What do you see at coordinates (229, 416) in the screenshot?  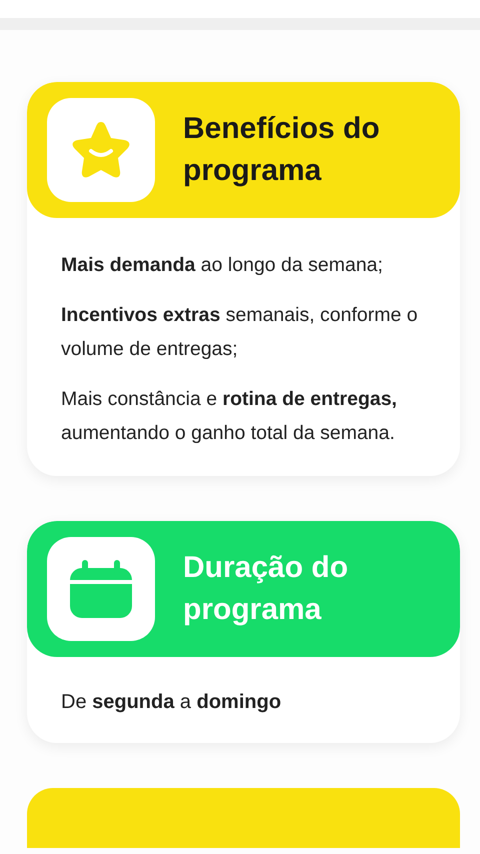 I see `body-text: Mais constância e rotina de entregas, aumentando o ganho total da semana.` at bounding box center [229, 416].